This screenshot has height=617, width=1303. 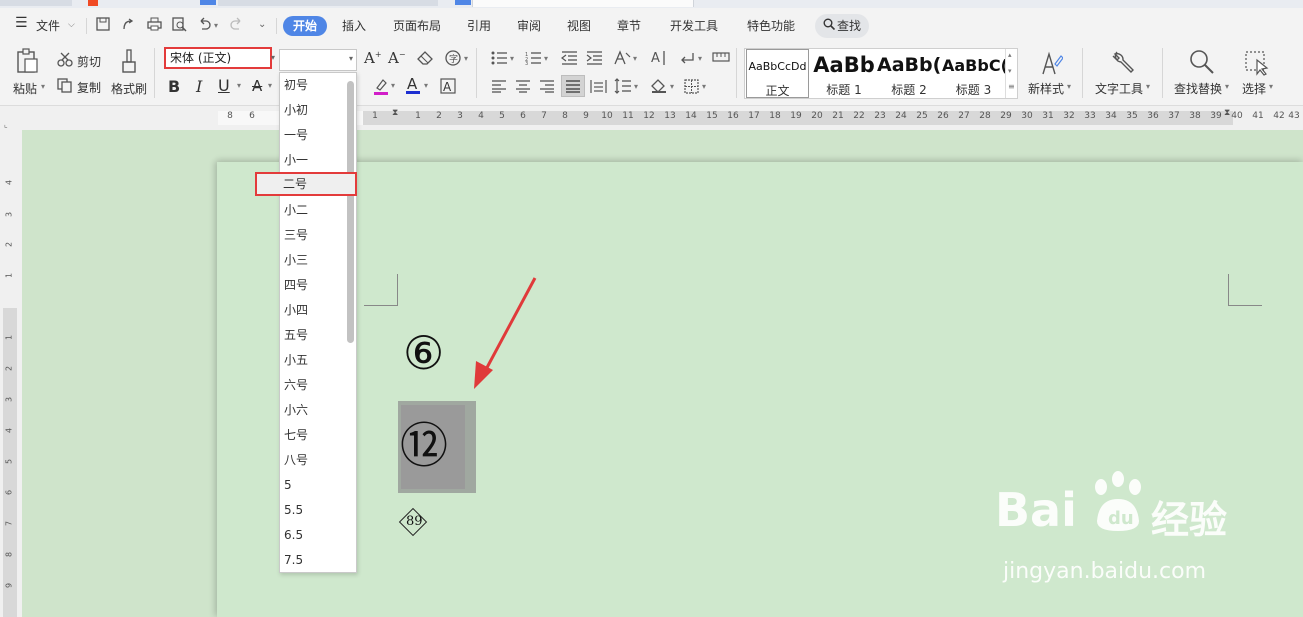 What do you see at coordinates (224, 85) in the screenshot?
I see `underline-icon: U` at bounding box center [224, 85].